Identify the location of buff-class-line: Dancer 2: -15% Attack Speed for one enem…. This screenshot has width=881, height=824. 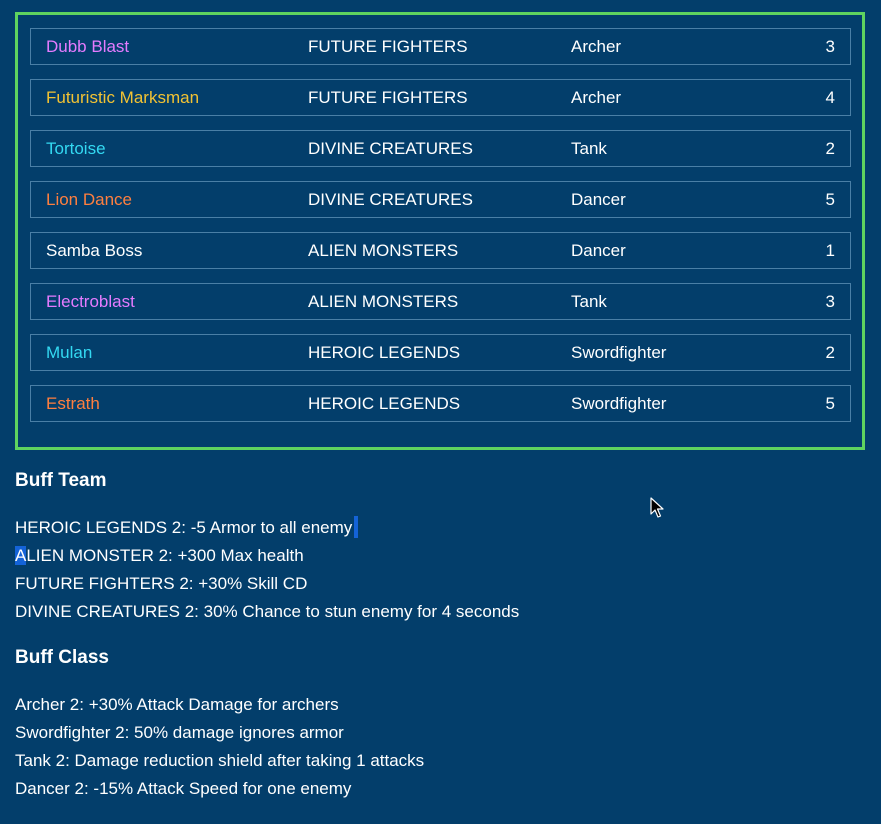
(183, 788).